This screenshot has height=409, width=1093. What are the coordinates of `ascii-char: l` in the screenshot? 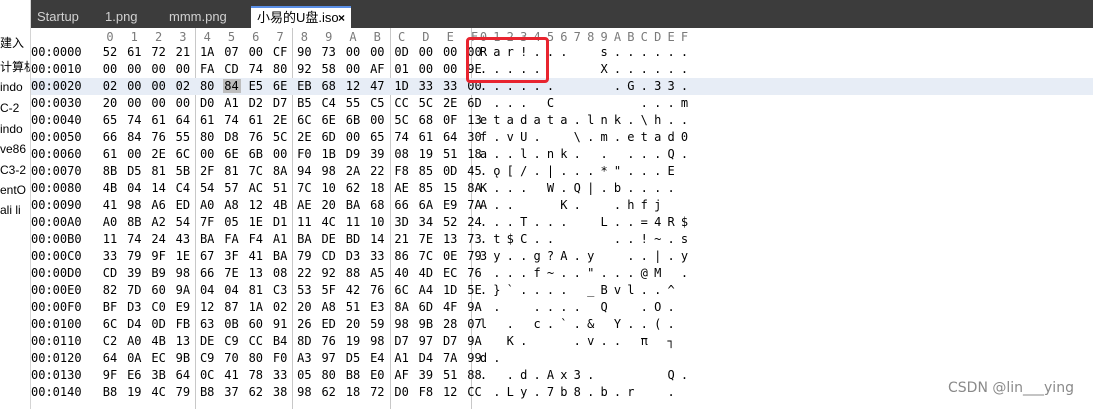 It's located at (483, 324).